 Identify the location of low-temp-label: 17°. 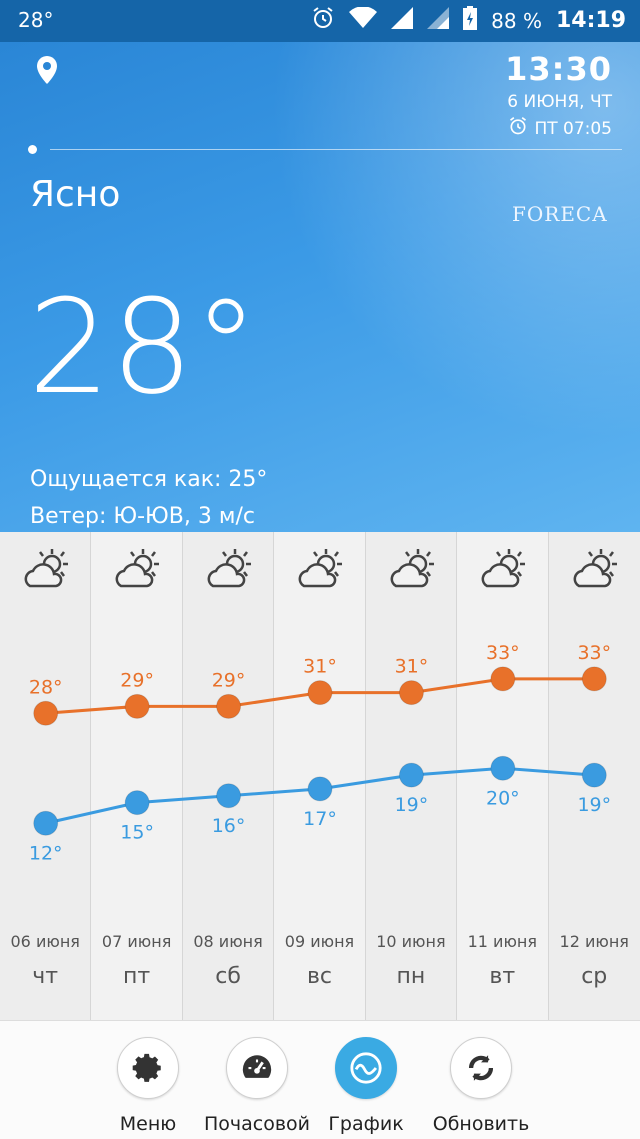
(320, 819).